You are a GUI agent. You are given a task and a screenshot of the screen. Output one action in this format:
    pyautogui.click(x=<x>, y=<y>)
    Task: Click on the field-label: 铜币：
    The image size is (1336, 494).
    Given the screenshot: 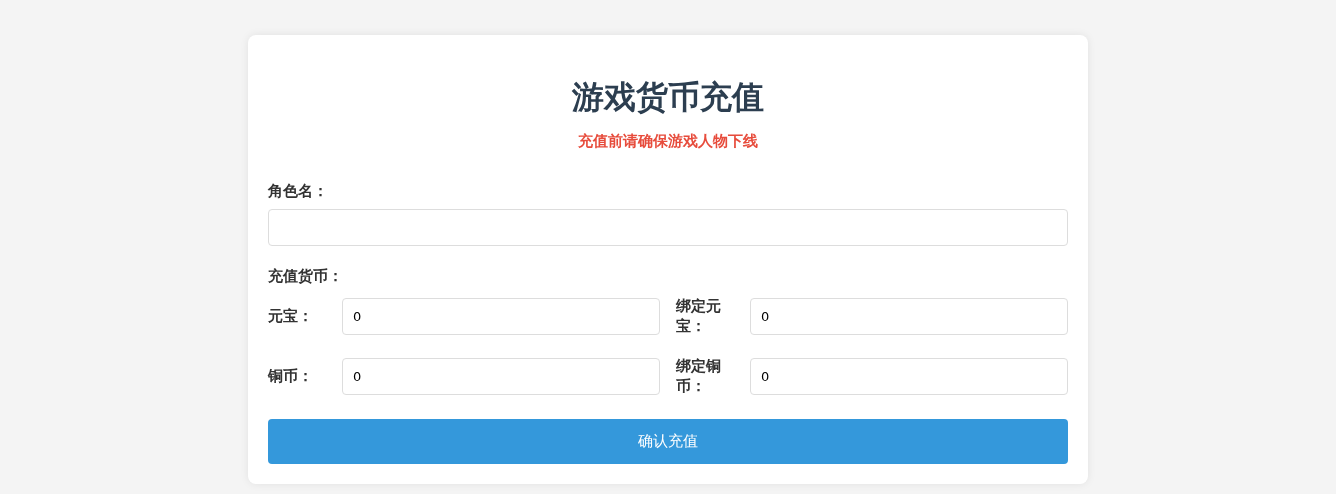 What is the action you would take?
    pyautogui.click(x=291, y=376)
    